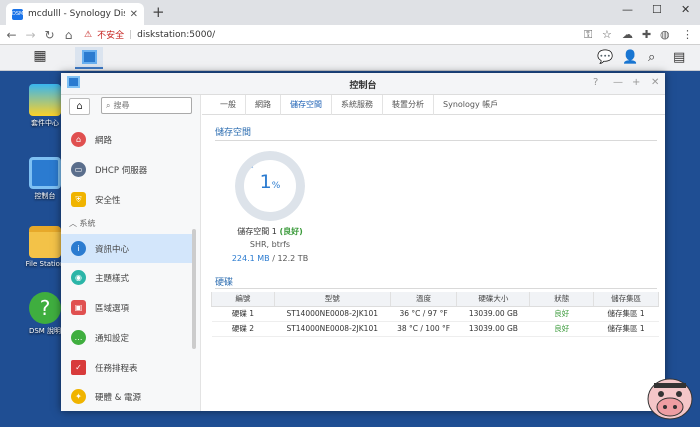  I want to click on column-size: 硬碟大小, so click(493, 299).